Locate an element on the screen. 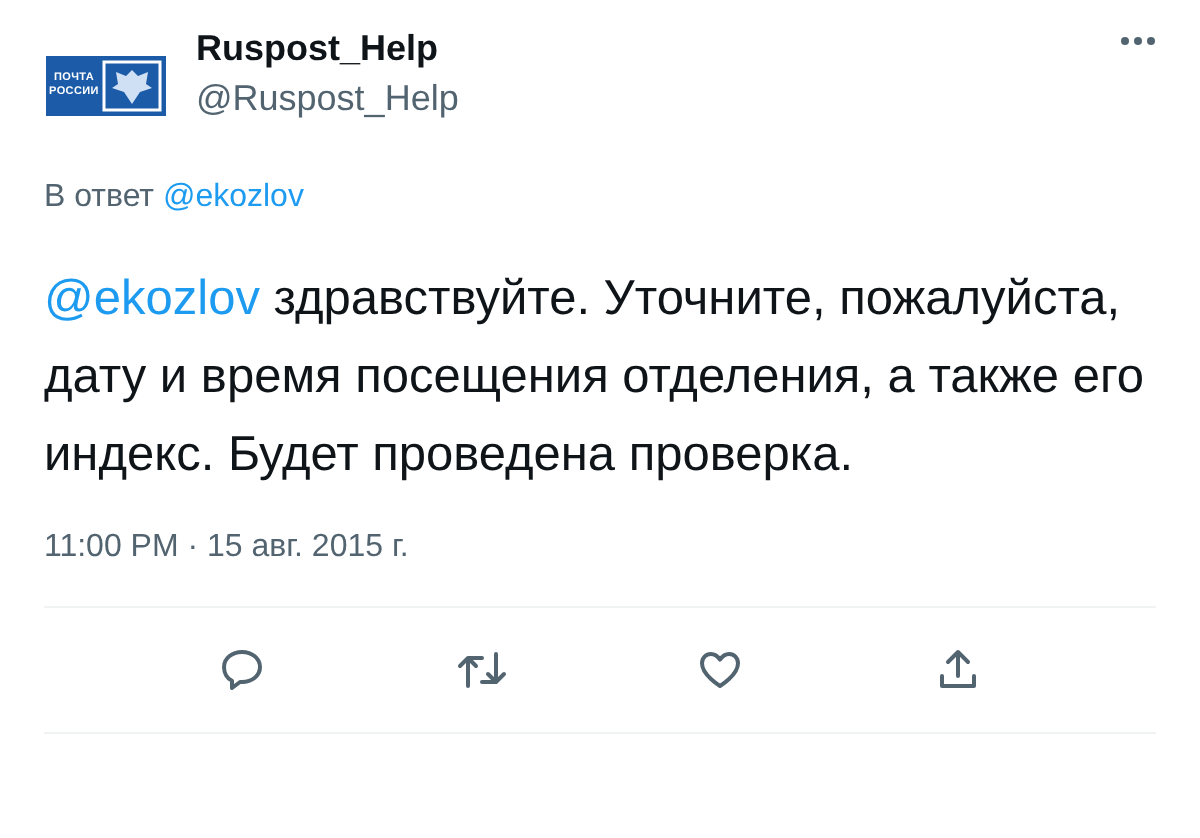 This screenshot has height=838, width=1200. tweet-timestamp: 11:00 PM · 15 авг. 2015 г. is located at coordinates (600, 569).